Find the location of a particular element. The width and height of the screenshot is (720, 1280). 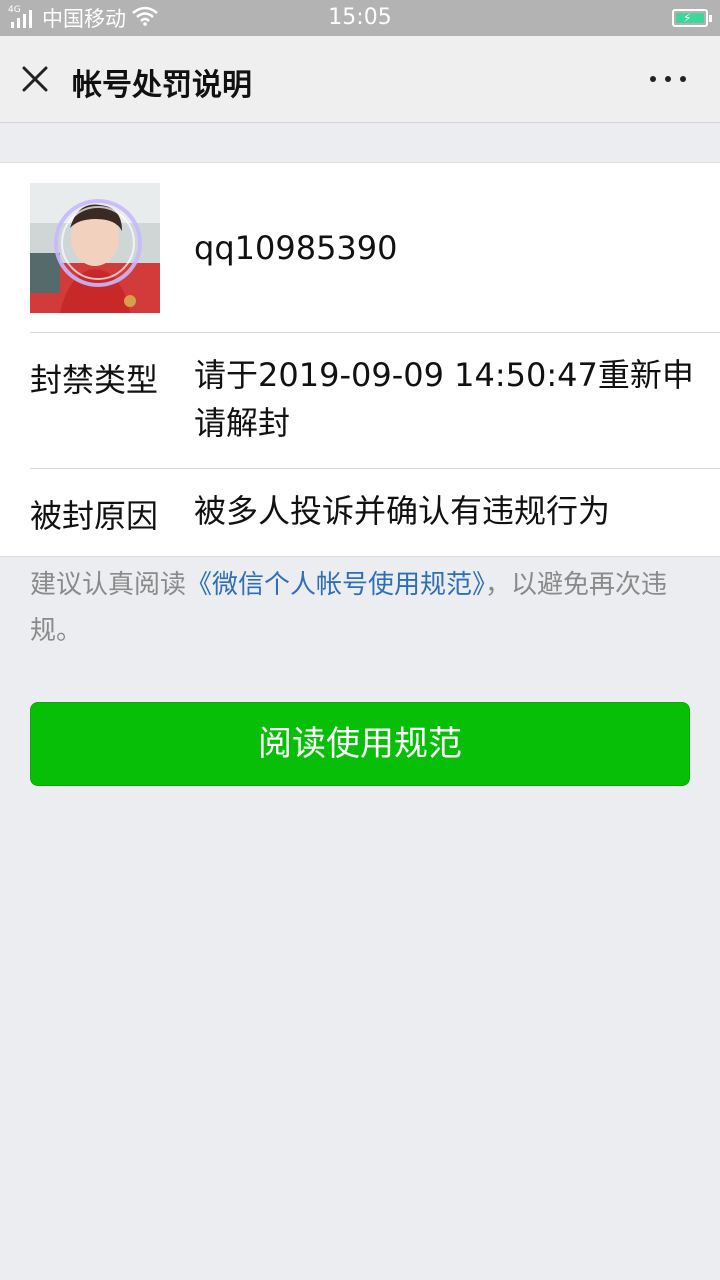

reason-label: 被封原因 is located at coordinates (94, 516).